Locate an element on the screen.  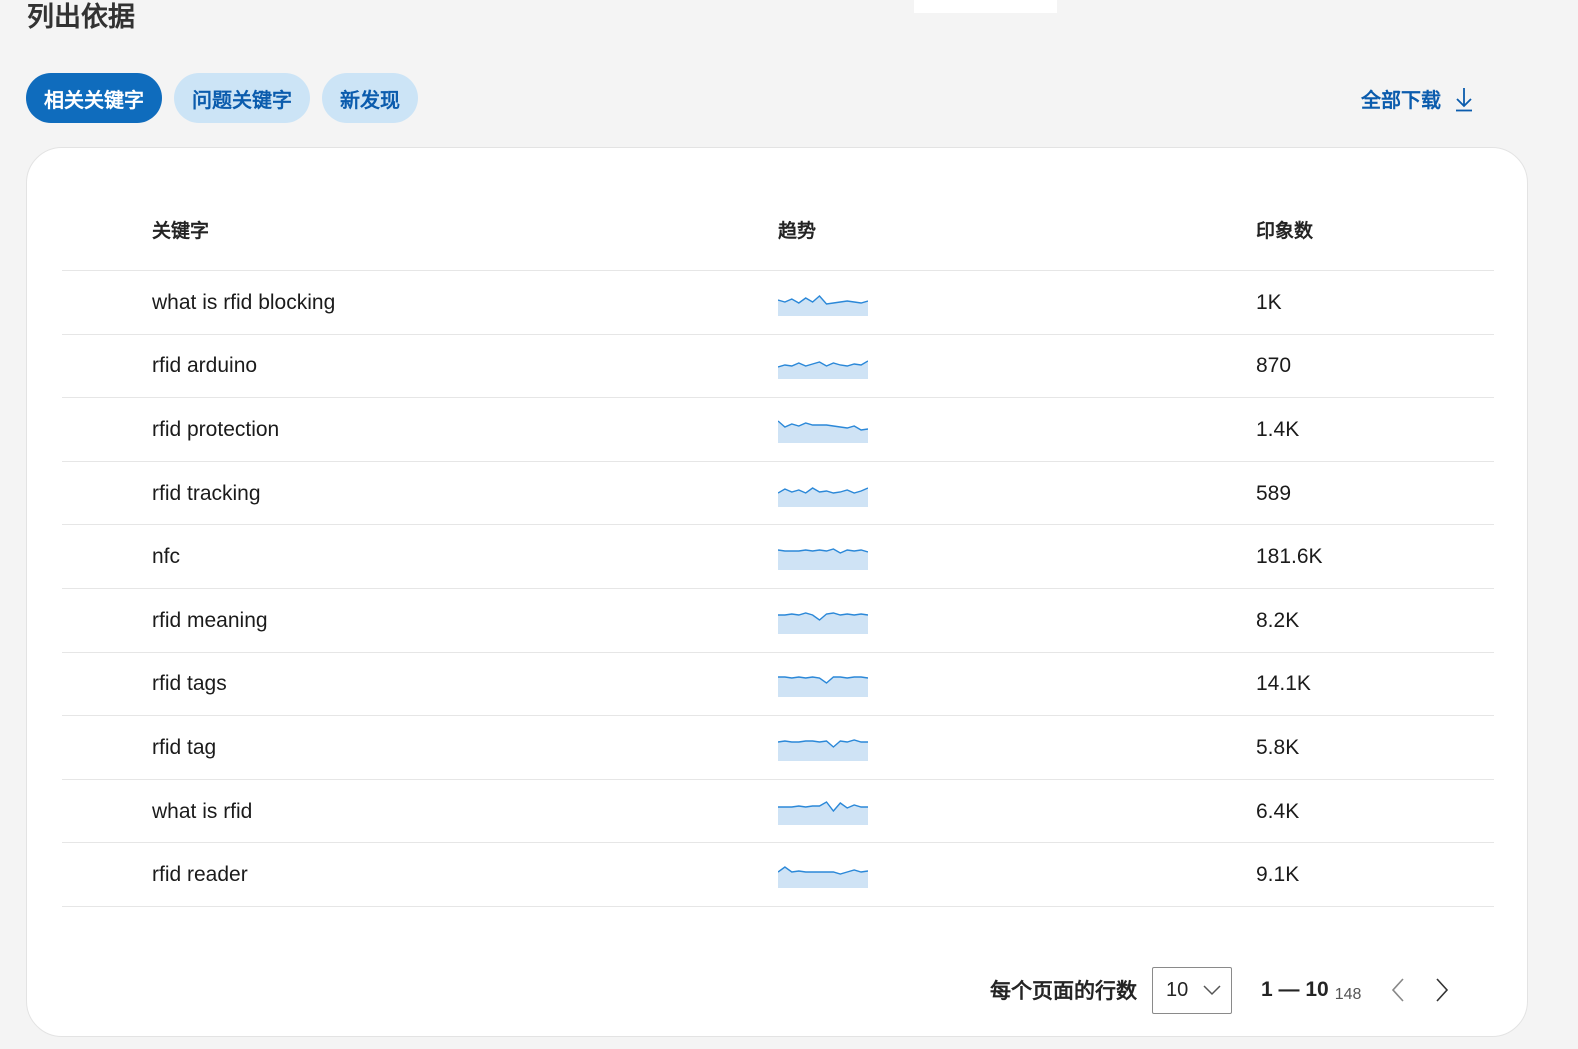
impressions-cell: 5.8K is located at coordinates (1278, 747).